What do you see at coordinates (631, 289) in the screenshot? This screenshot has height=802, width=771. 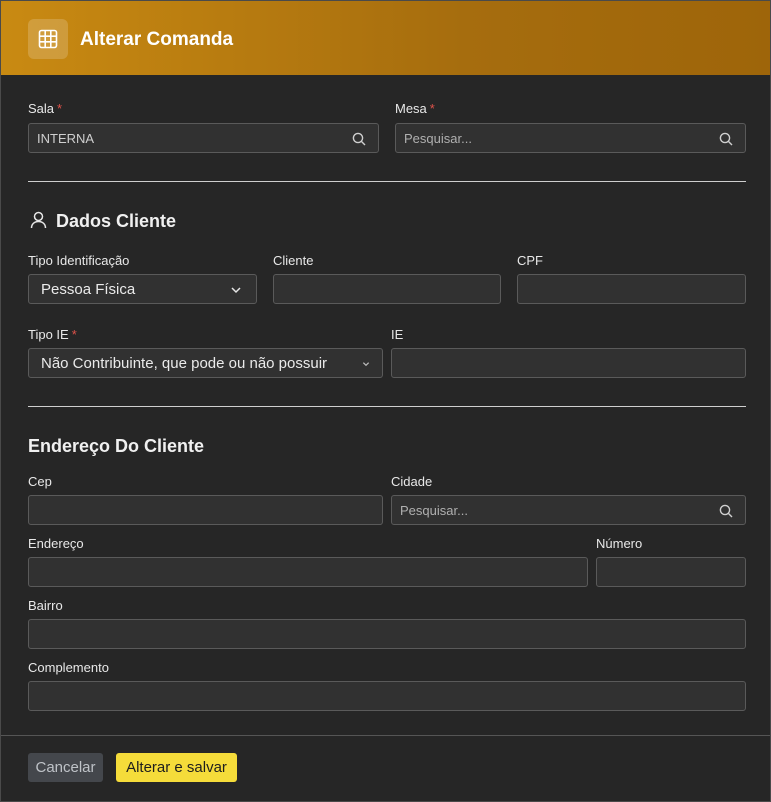 I see `cpf-input` at bounding box center [631, 289].